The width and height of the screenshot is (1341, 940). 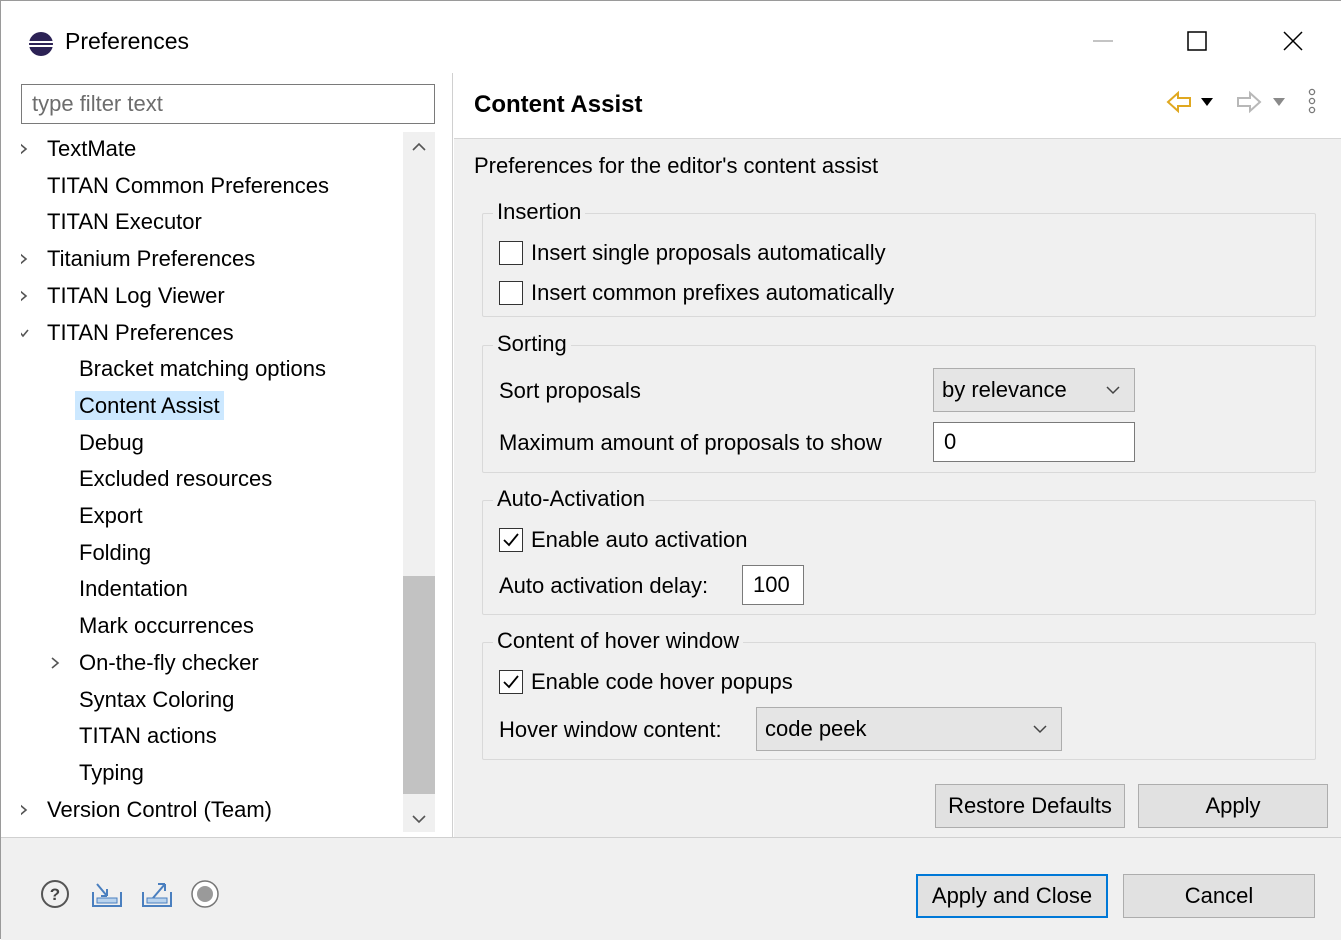 I want to click on minimize-button, so click(x=1103, y=41).